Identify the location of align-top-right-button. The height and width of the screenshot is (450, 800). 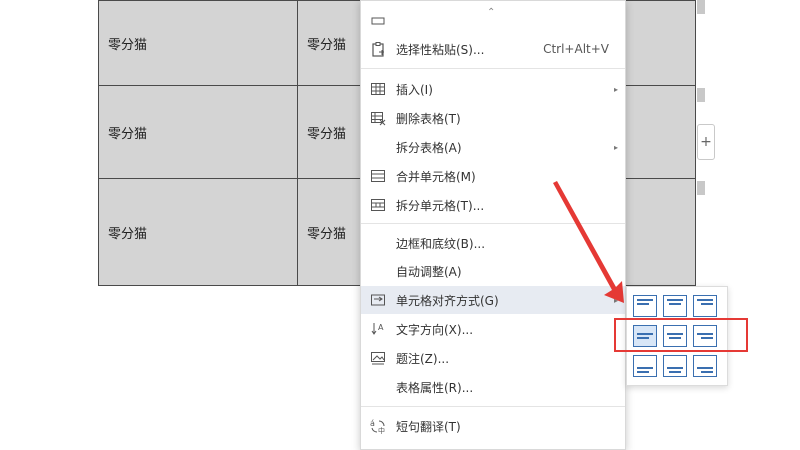
(705, 306).